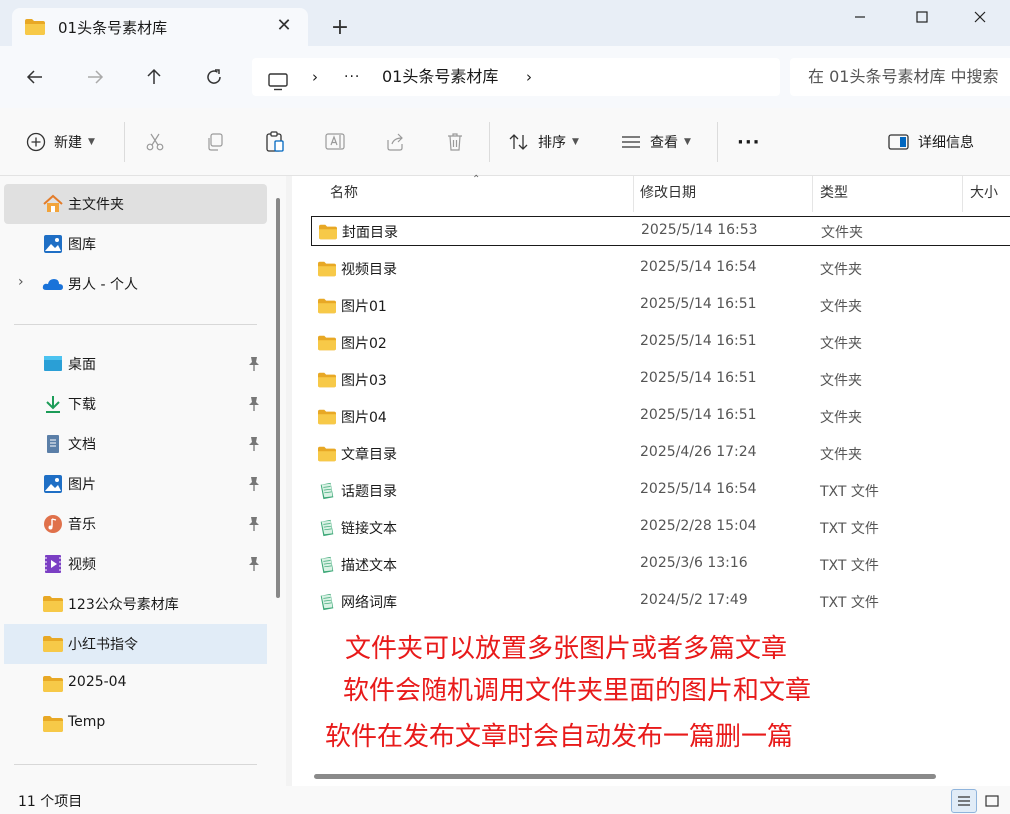 The height and width of the screenshot is (814, 1010). What do you see at coordinates (327, 491) in the screenshot?
I see `notepad-file-icon` at bounding box center [327, 491].